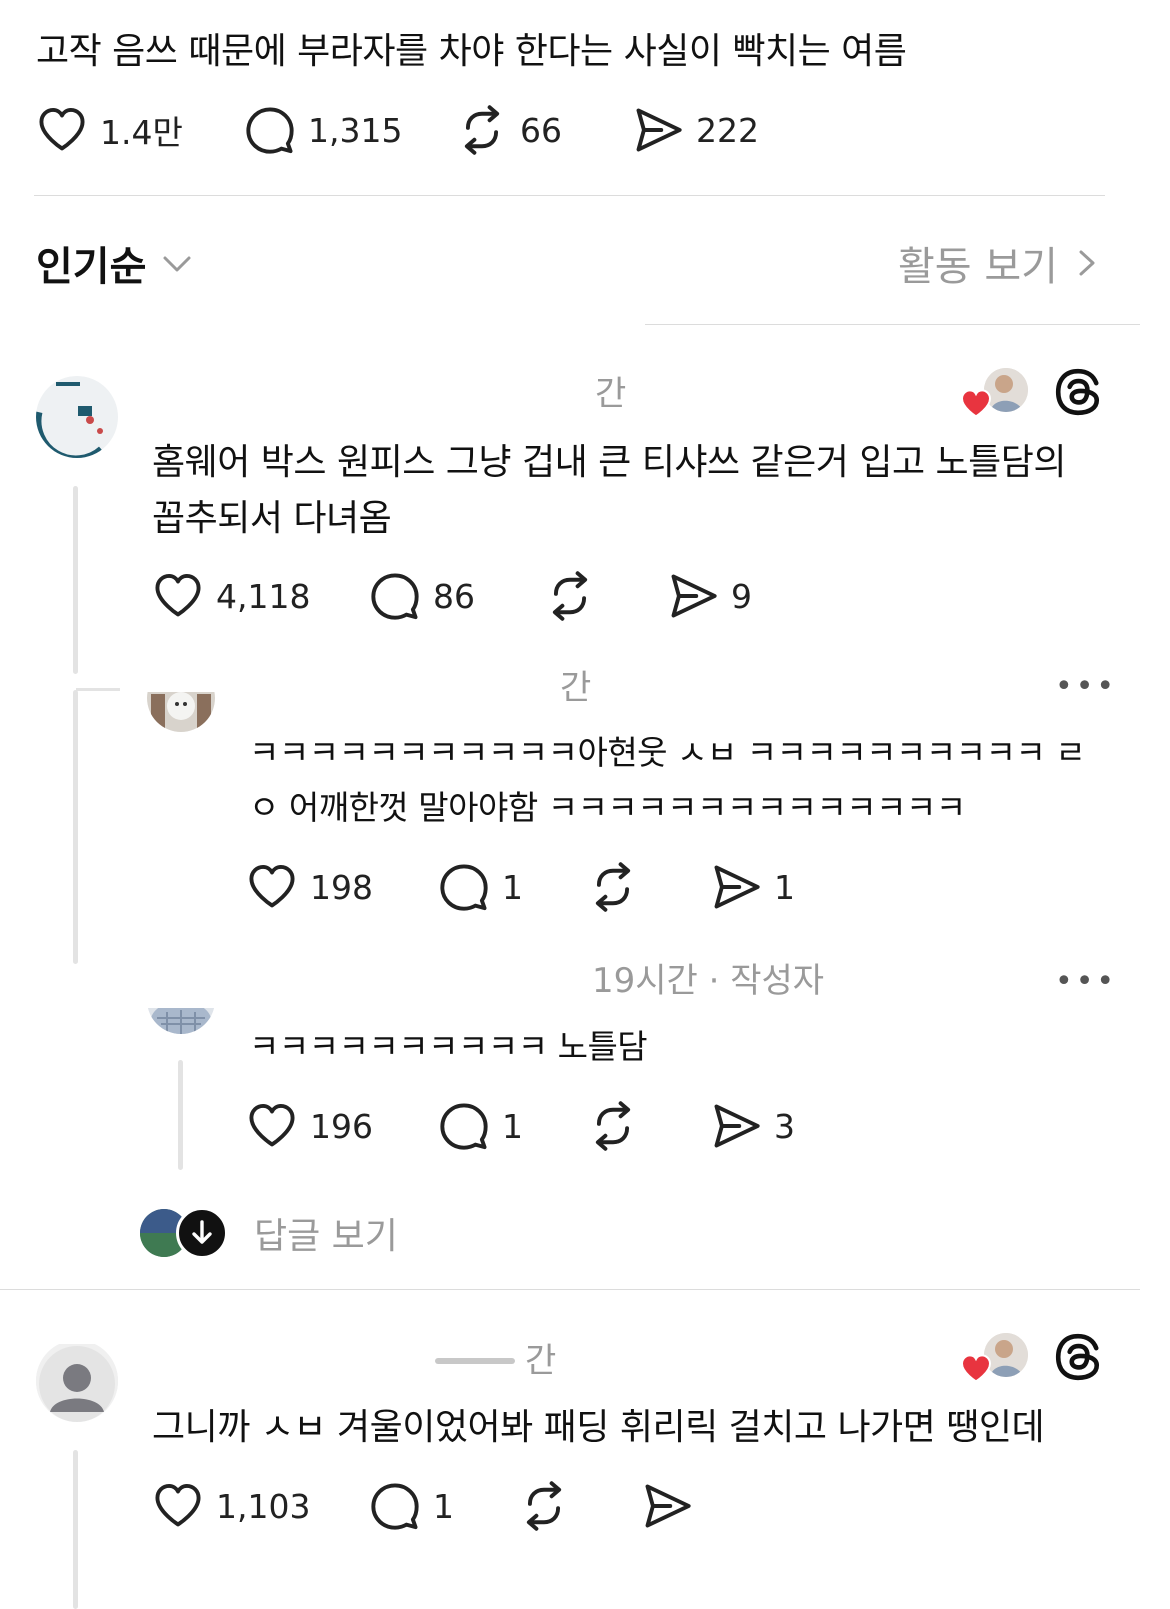 The width and height of the screenshot is (1170, 1609). I want to click on post-repost-count: 66, so click(541, 130).